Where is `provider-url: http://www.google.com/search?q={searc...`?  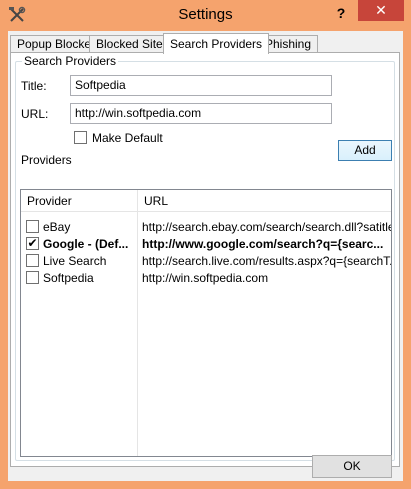 provider-url: http://www.google.com/search?q={searc... is located at coordinates (263, 244).